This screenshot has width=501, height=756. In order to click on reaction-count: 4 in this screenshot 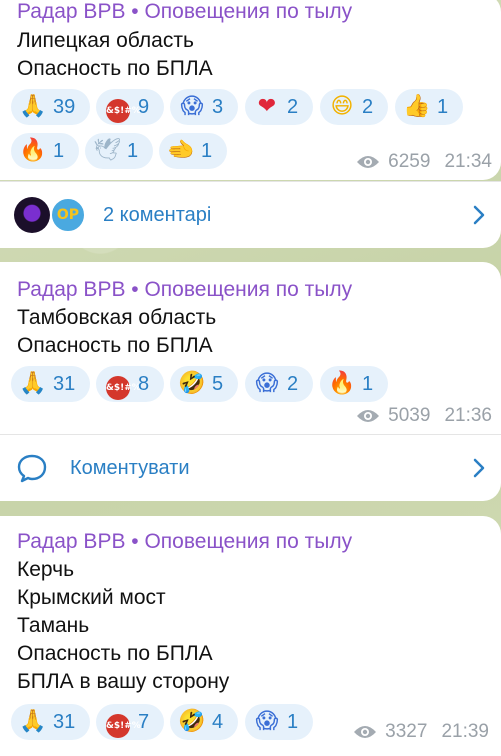, I will do `click(218, 721)`.